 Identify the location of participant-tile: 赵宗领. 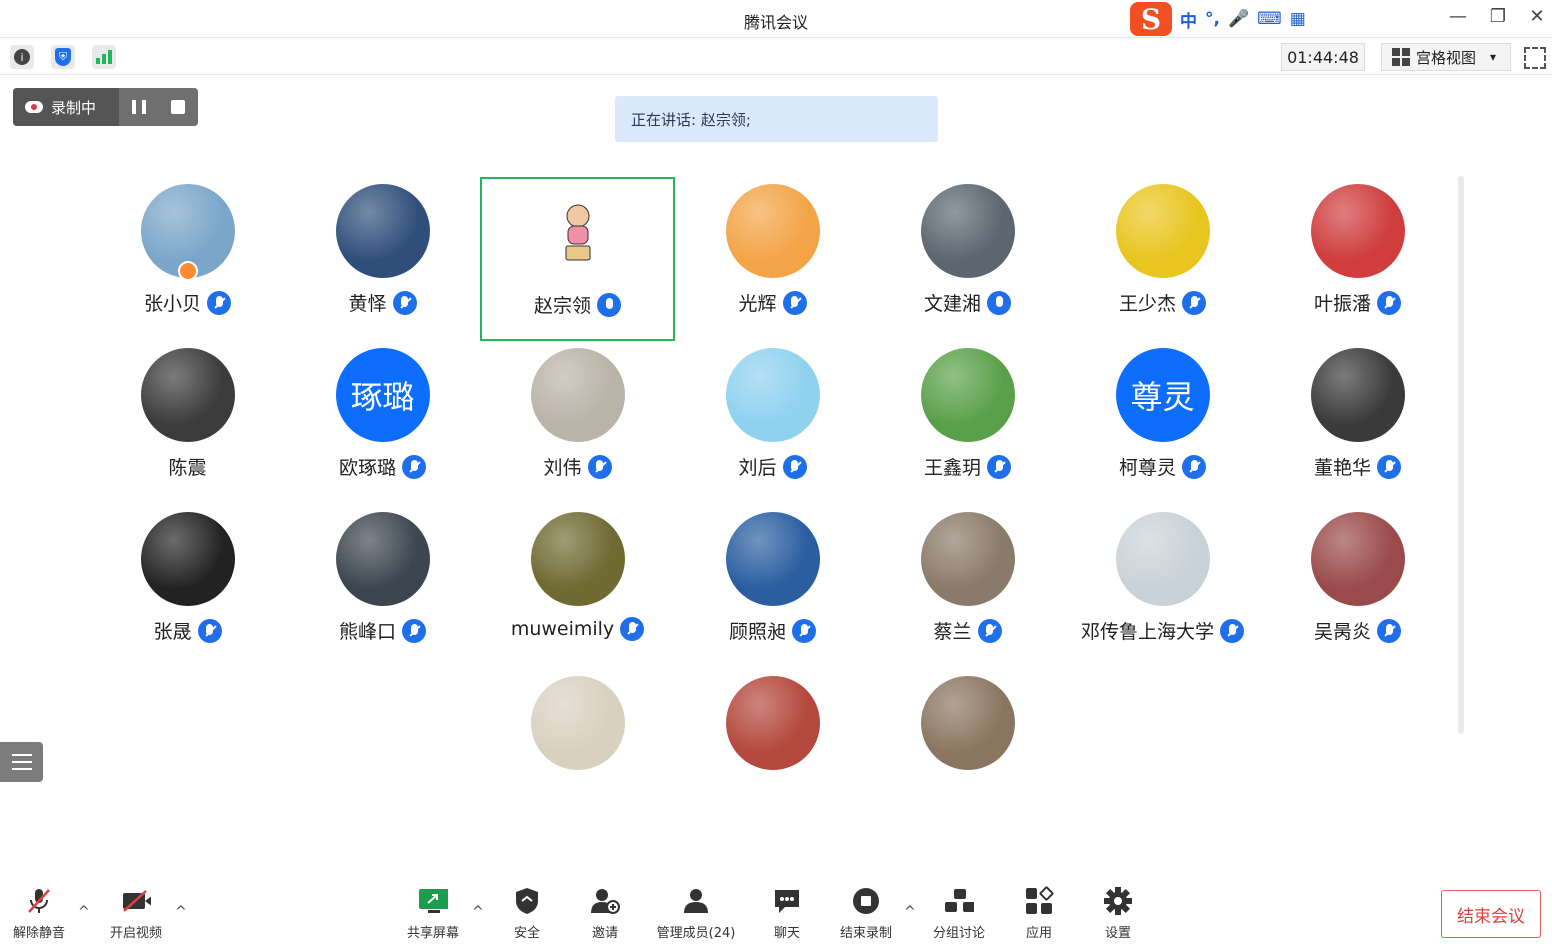
(577, 259).